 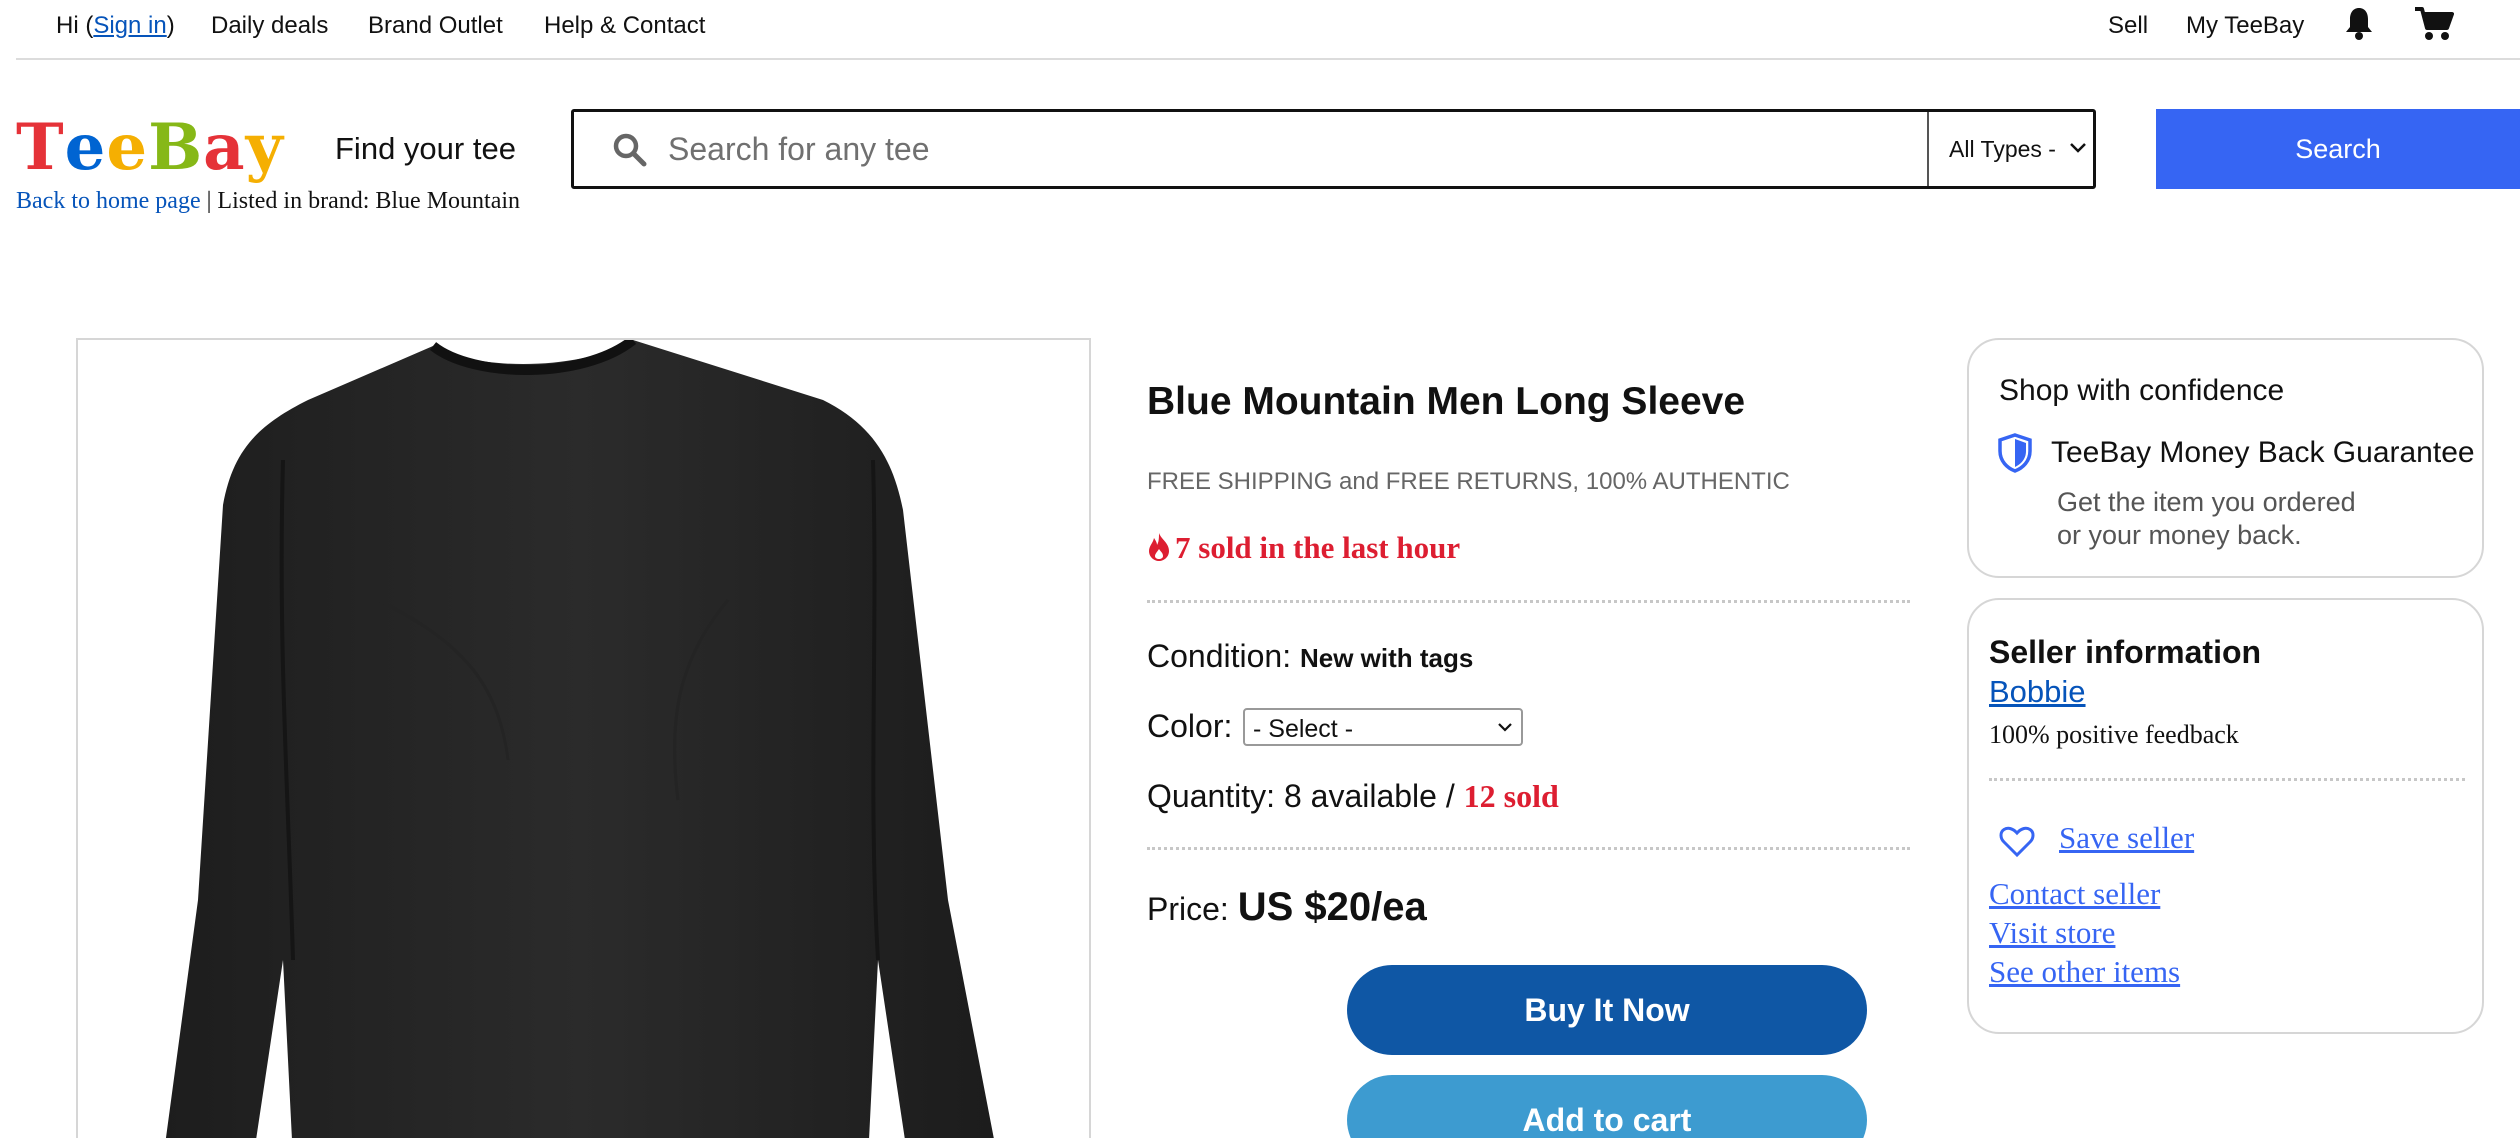 What do you see at coordinates (2359, 25) in the screenshot?
I see `bell-icon` at bounding box center [2359, 25].